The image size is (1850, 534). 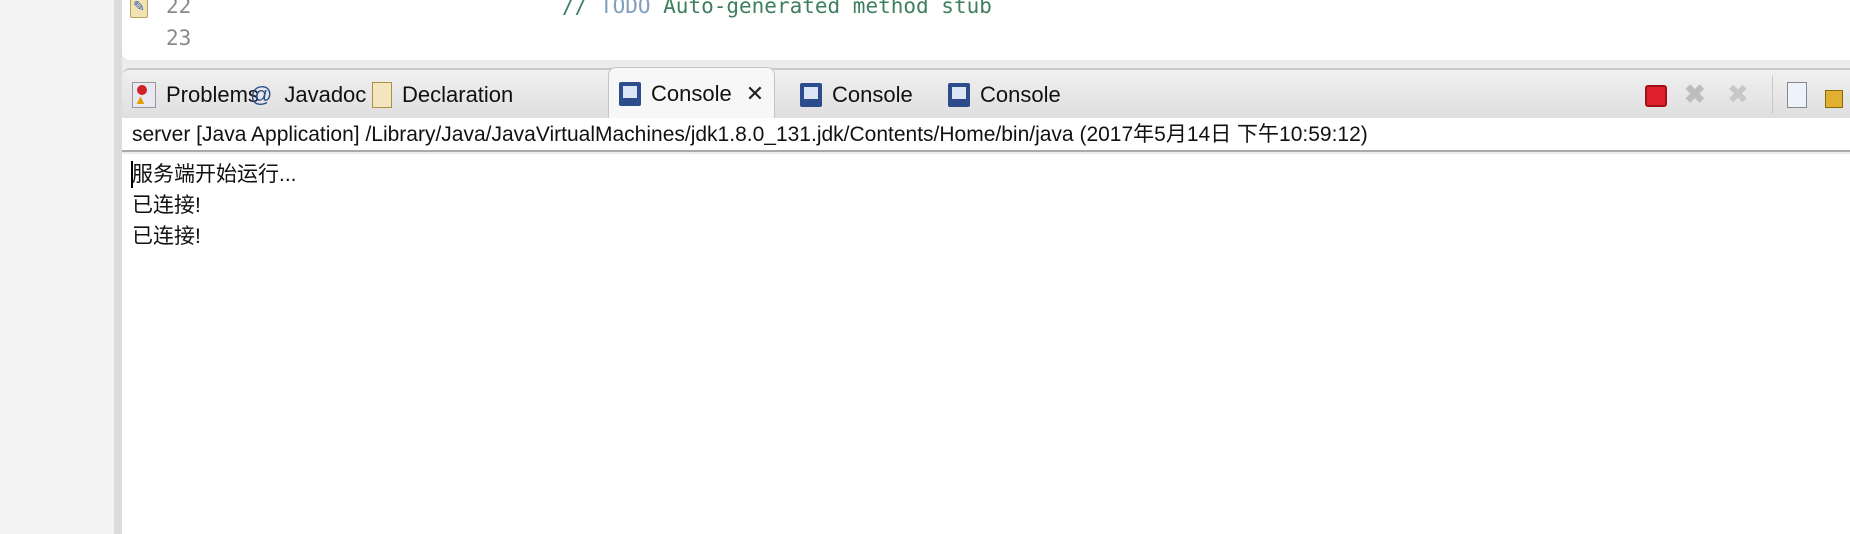 What do you see at coordinates (1696, 94) in the screenshot?
I see `remove-launch-button: ✖` at bounding box center [1696, 94].